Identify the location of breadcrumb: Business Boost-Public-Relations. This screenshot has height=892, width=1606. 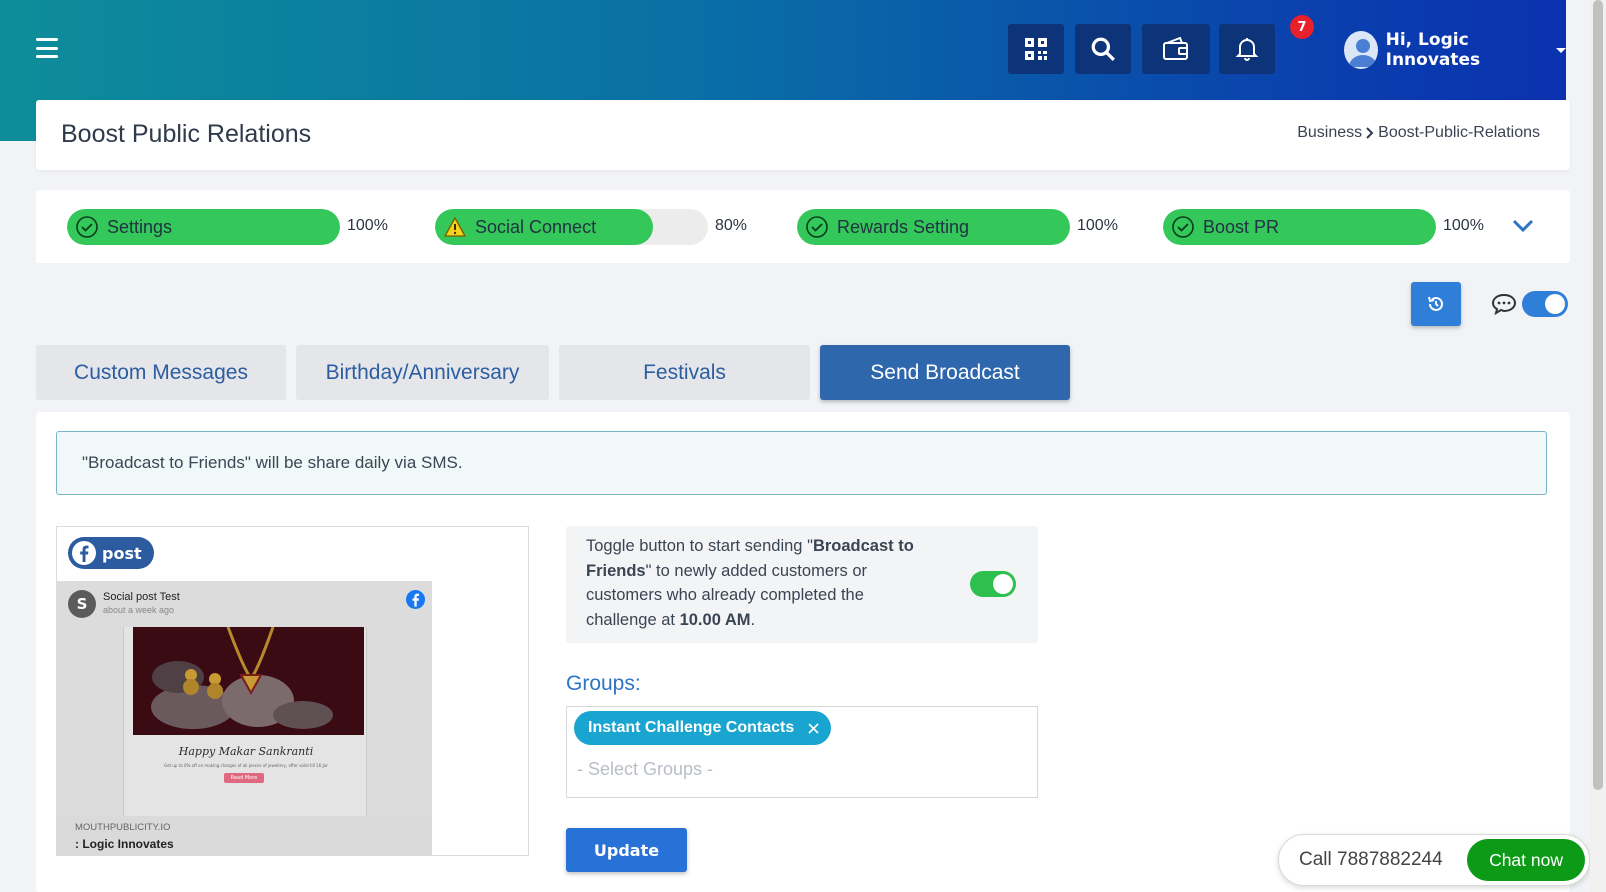
(1418, 133).